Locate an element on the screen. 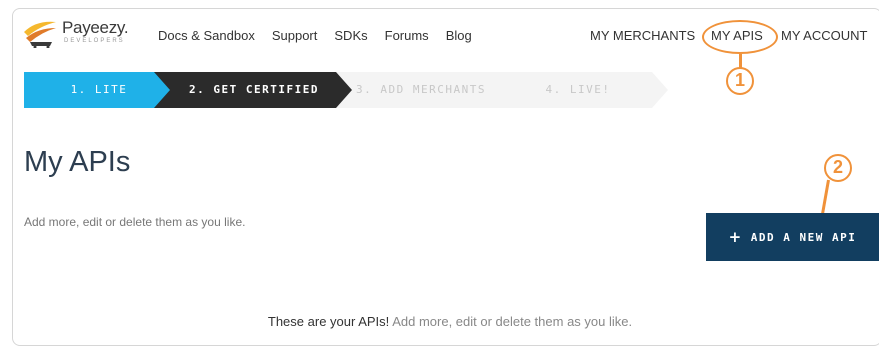 This screenshot has height=348, width=879. nav-my-account: MY ACCOUNT is located at coordinates (824, 35).